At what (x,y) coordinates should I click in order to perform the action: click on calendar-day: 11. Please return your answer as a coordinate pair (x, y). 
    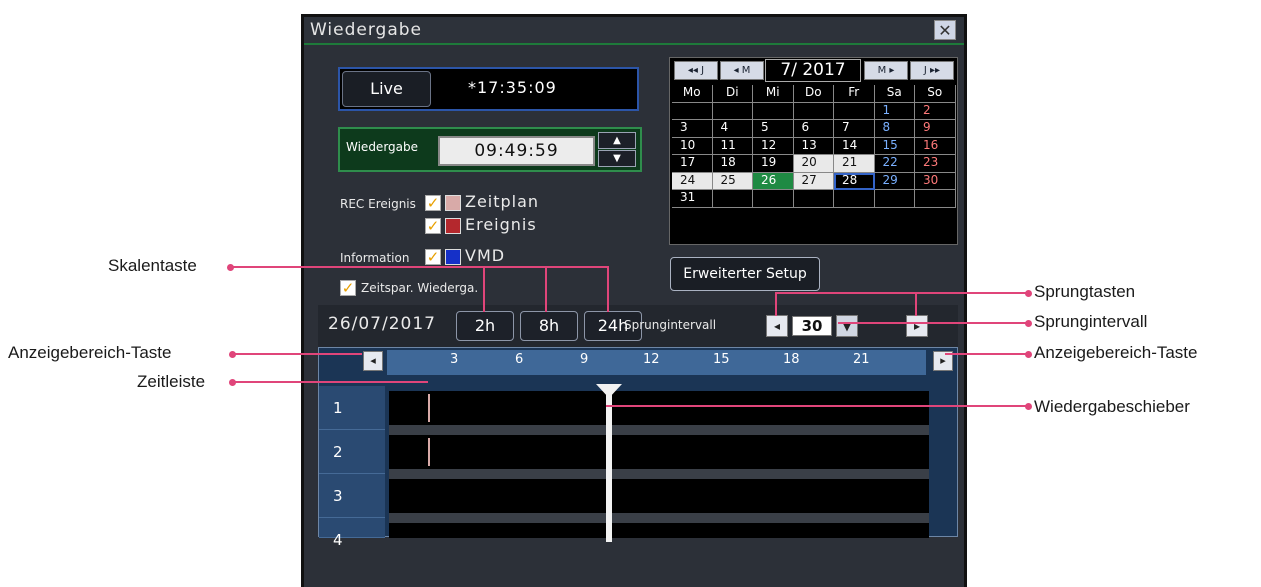
    Looking at the image, I should click on (732, 146).